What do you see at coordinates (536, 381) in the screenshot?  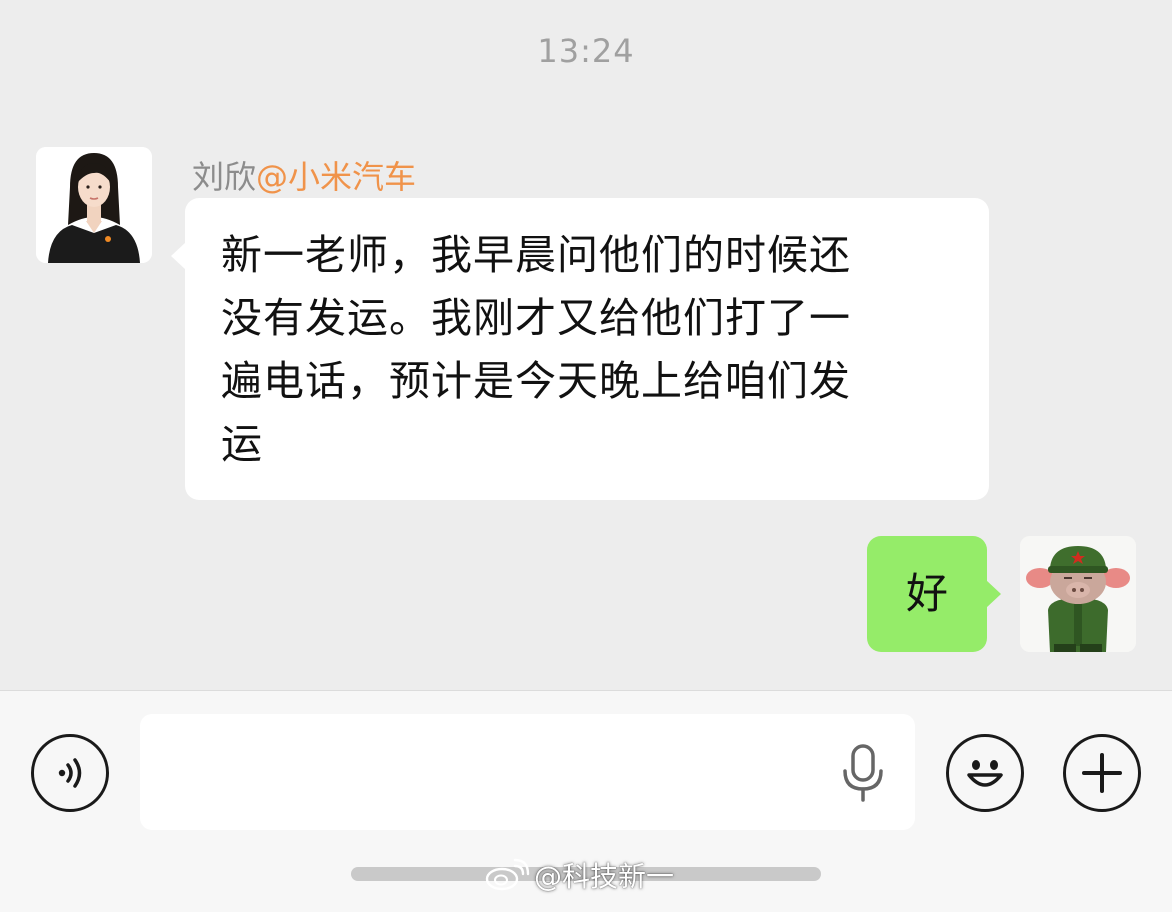 I see `message-line: 遍电话，预计是今天晚上给咱们发` at bounding box center [536, 381].